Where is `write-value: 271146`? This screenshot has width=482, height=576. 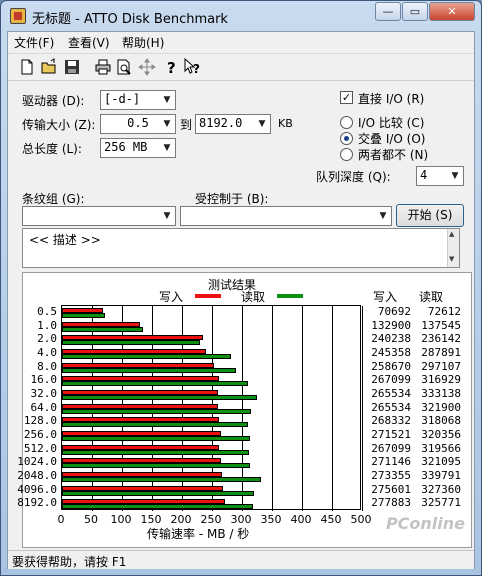
write-value: 271146 is located at coordinates (391, 462).